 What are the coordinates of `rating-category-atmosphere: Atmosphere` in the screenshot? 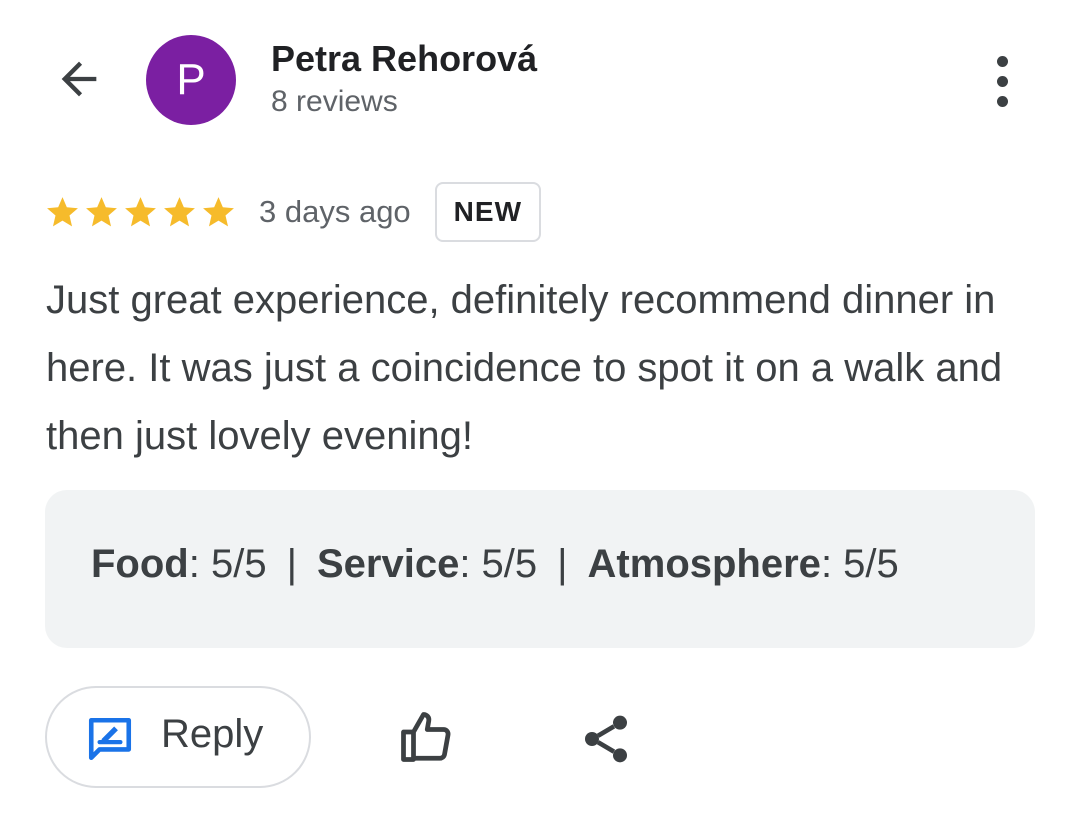 It's located at (704, 564).